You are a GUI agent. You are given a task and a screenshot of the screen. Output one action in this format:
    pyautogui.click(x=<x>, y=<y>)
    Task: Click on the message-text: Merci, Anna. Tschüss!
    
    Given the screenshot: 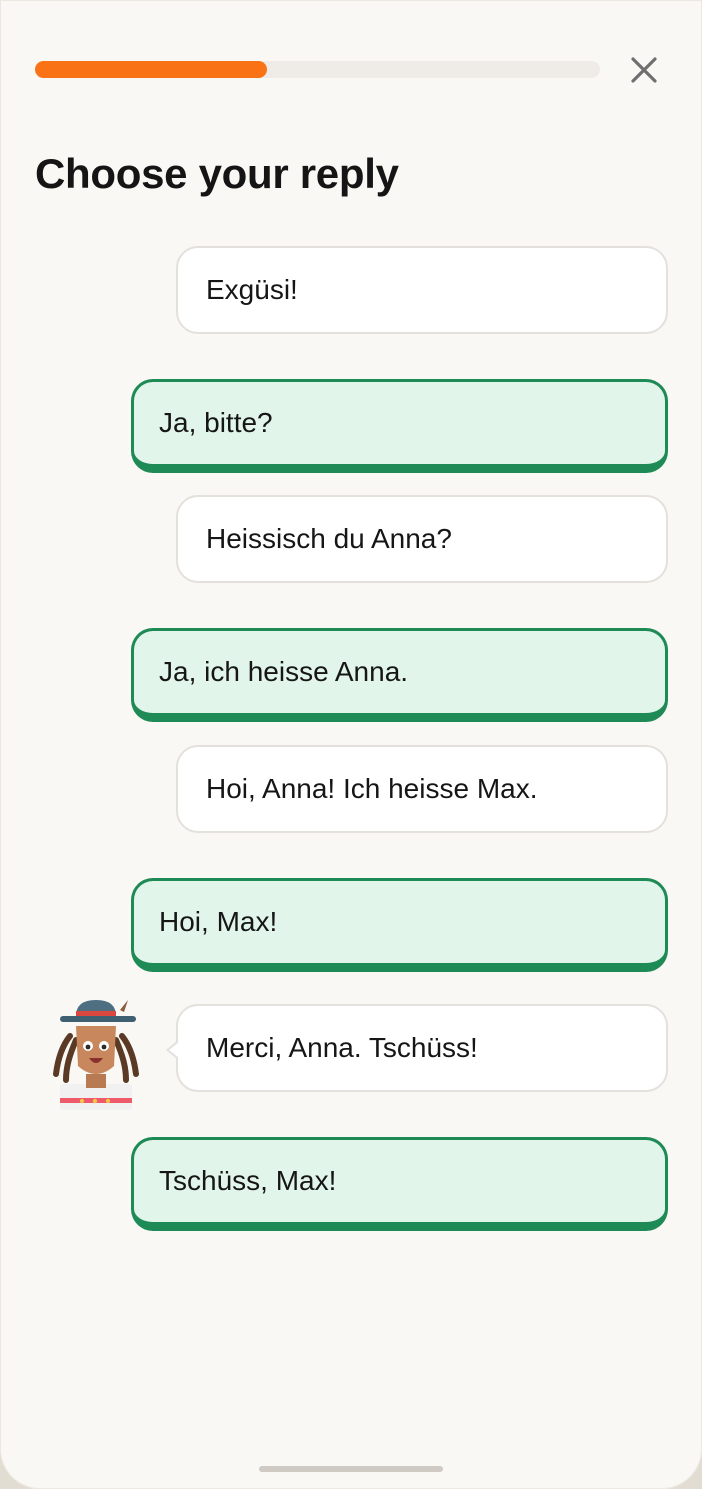 What is the action you would take?
    pyautogui.click(x=342, y=1047)
    